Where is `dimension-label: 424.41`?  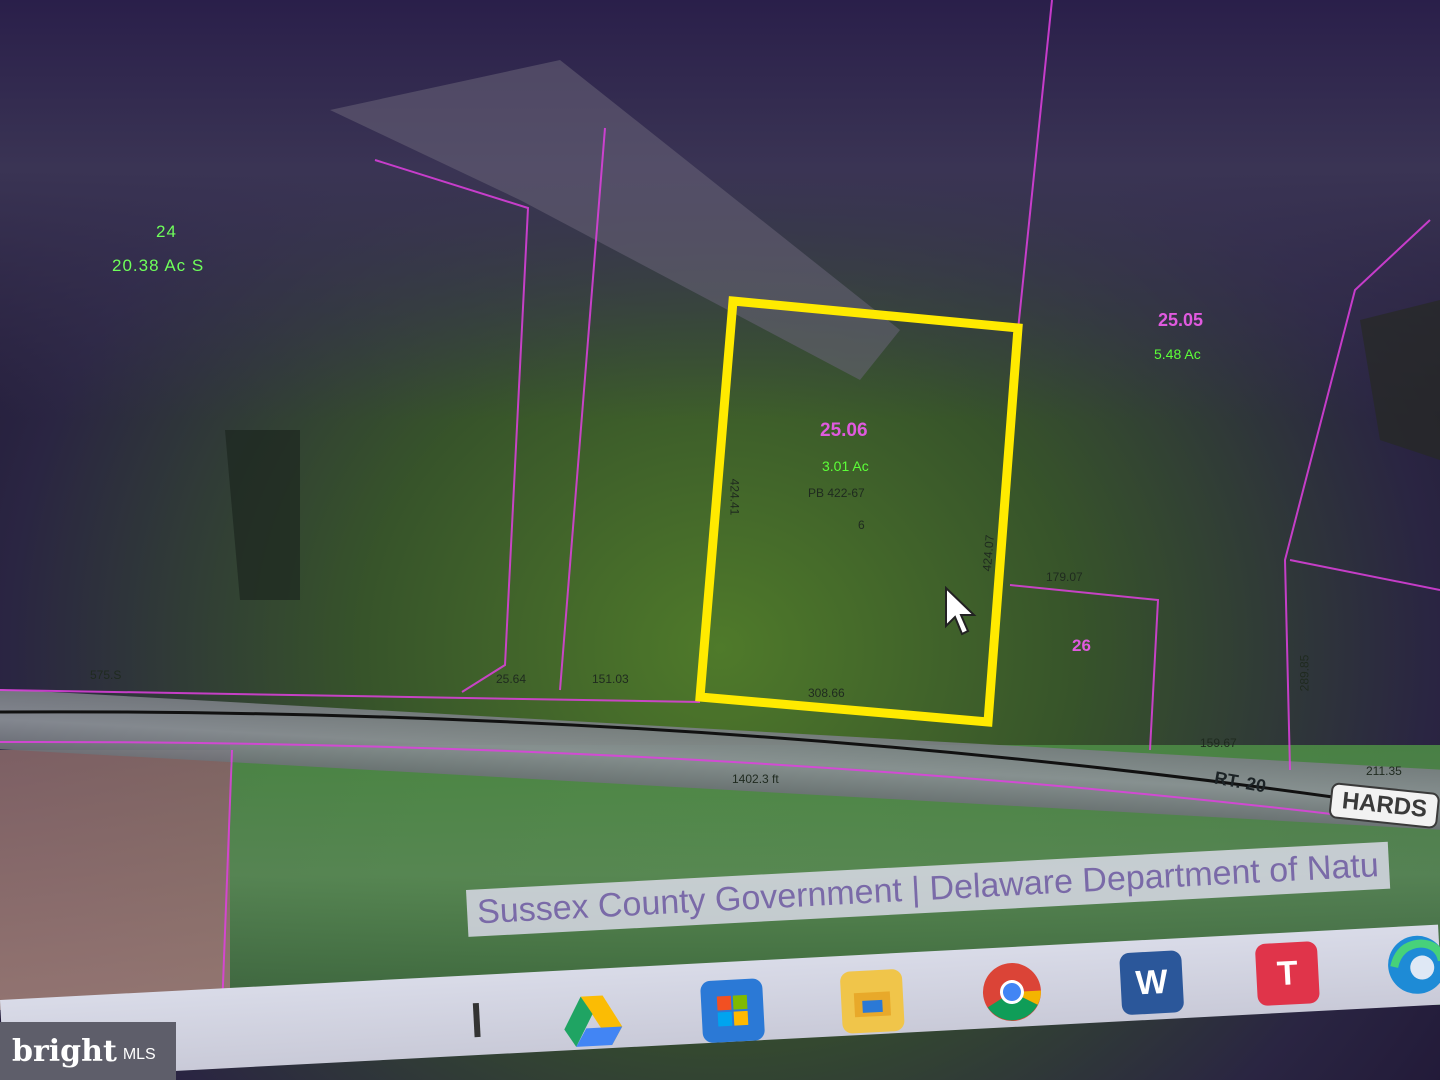
dimension-label: 424.41 is located at coordinates (734, 497).